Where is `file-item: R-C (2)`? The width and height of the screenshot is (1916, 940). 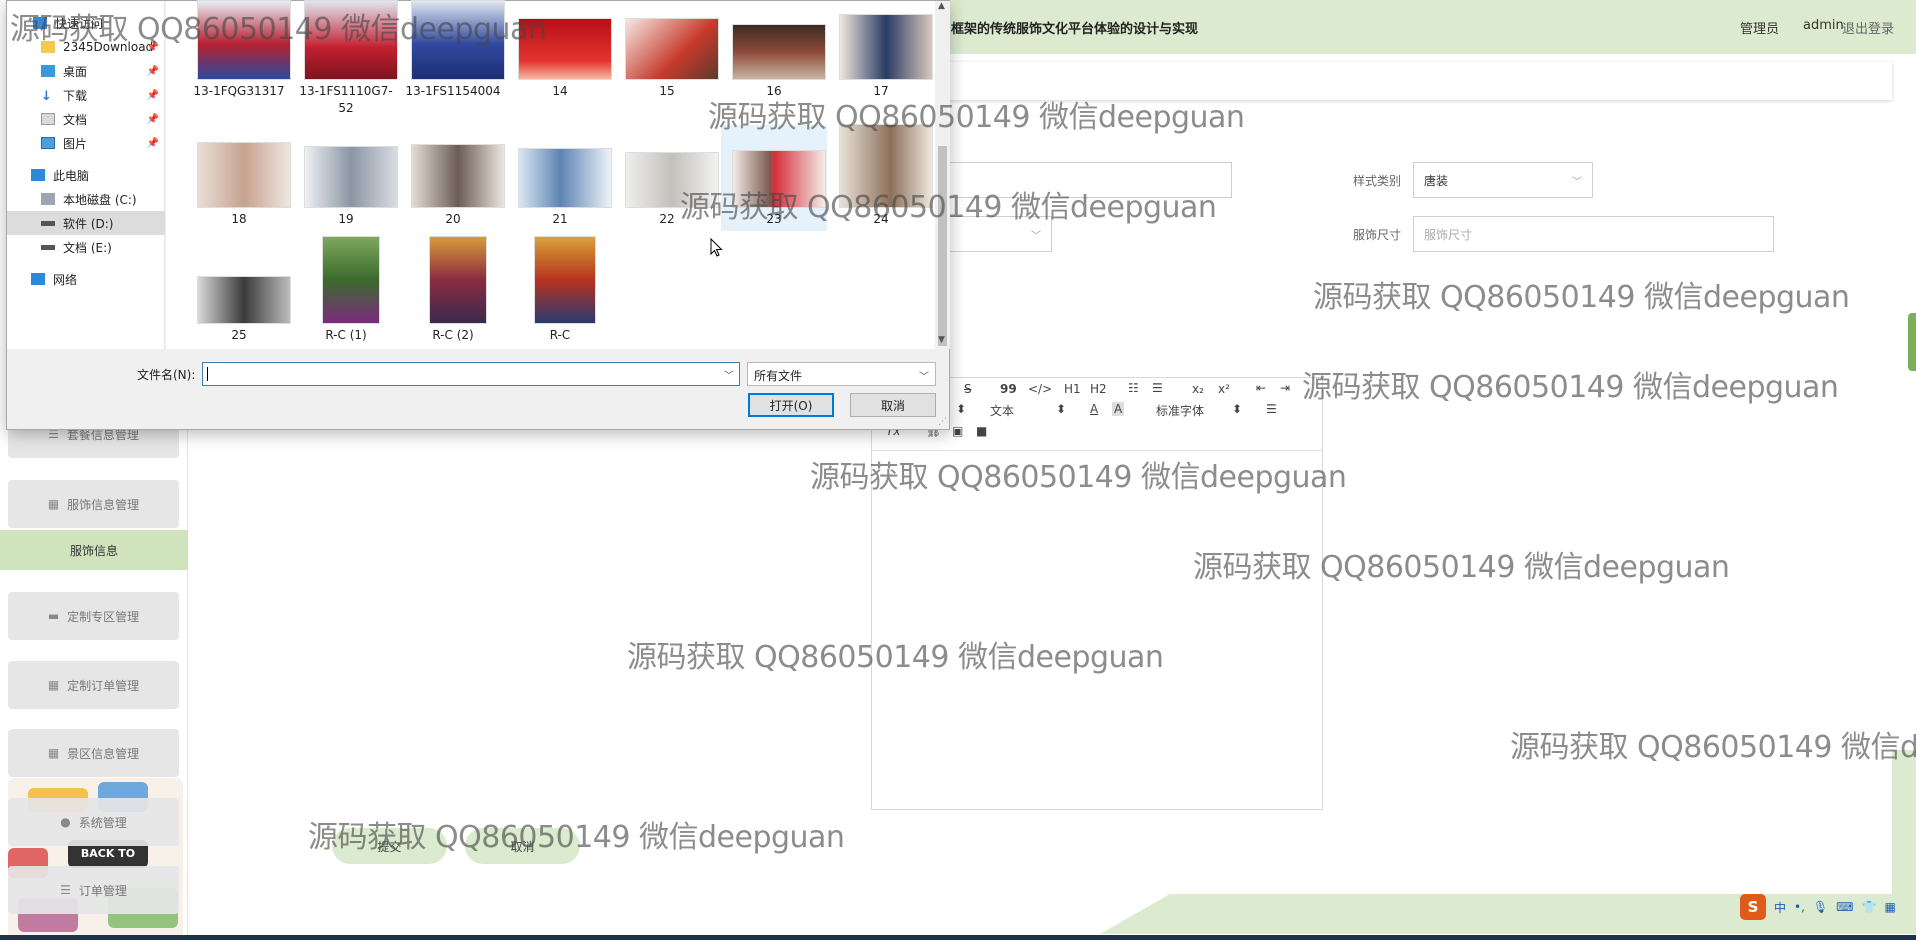
file-item: R-C (2) is located at coordinates (453, 290).